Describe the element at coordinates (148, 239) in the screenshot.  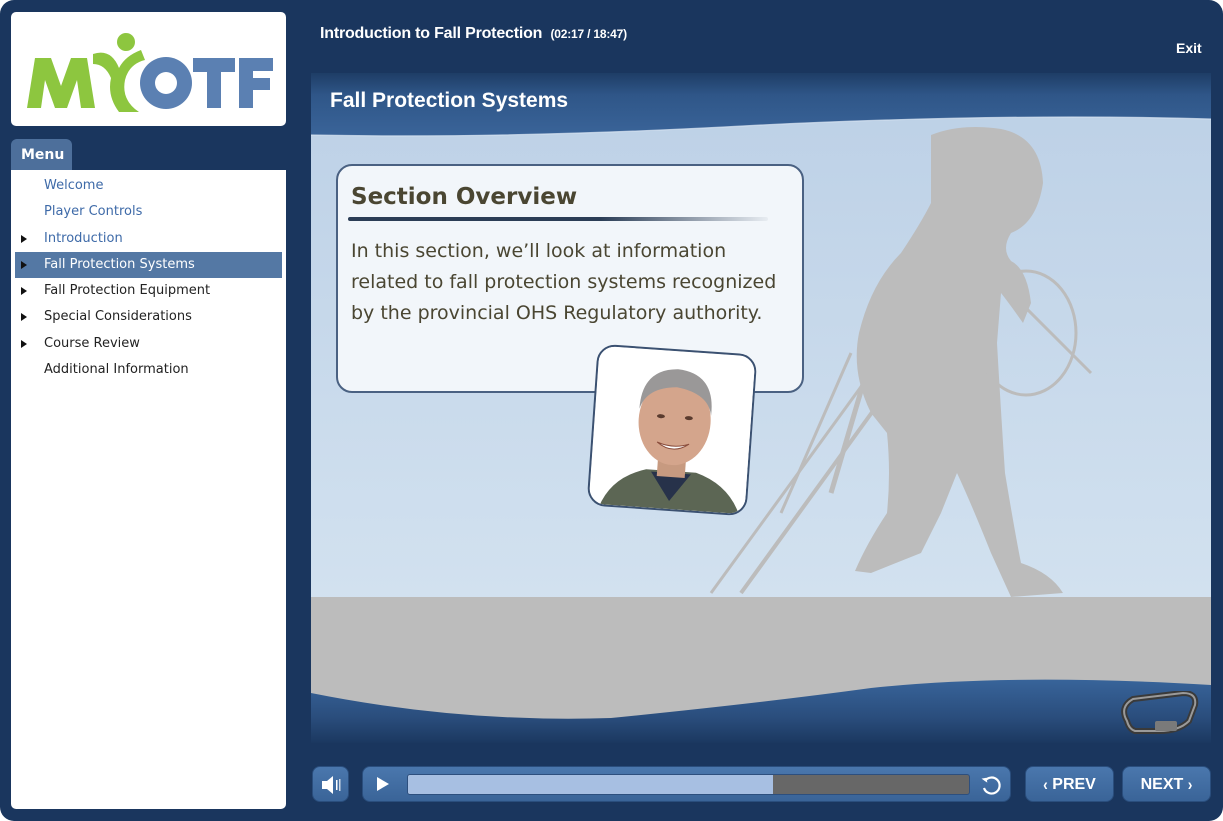
I see `menu-item-introduction: Introduction` at that location.